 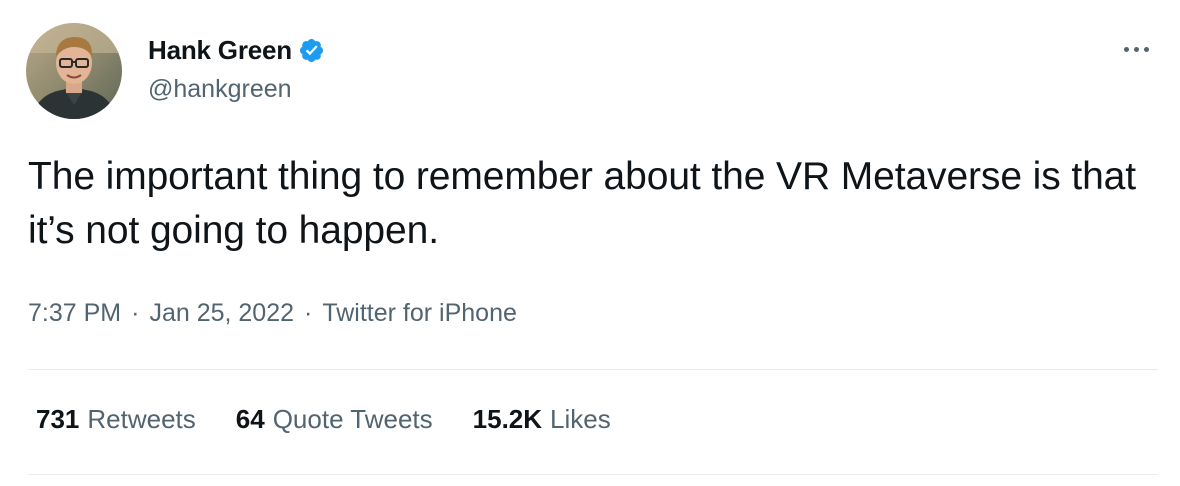 What do you see at coordinates (250, 419) in the screenshot?
I see `stat-count: 64` at bounding box center [250, 419].